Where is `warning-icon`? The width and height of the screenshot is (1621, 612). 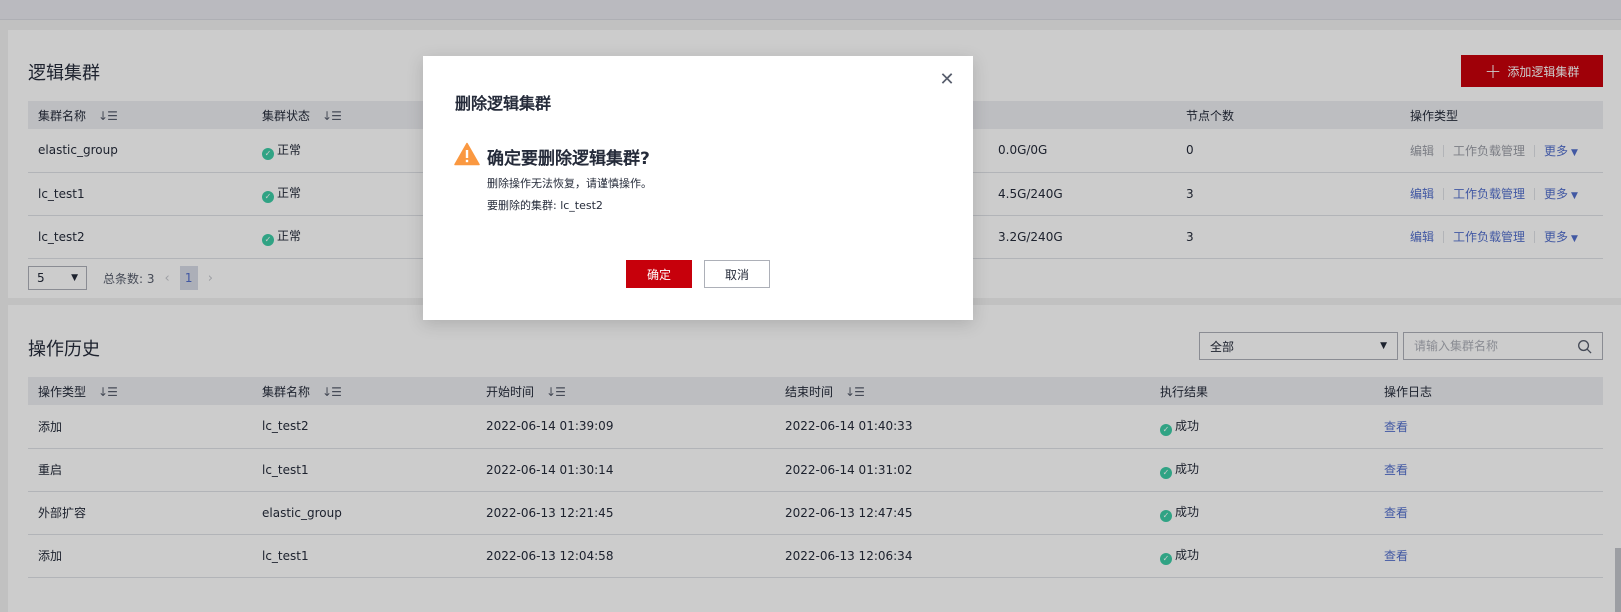
warning-icon is located at coordinates (467, 154).